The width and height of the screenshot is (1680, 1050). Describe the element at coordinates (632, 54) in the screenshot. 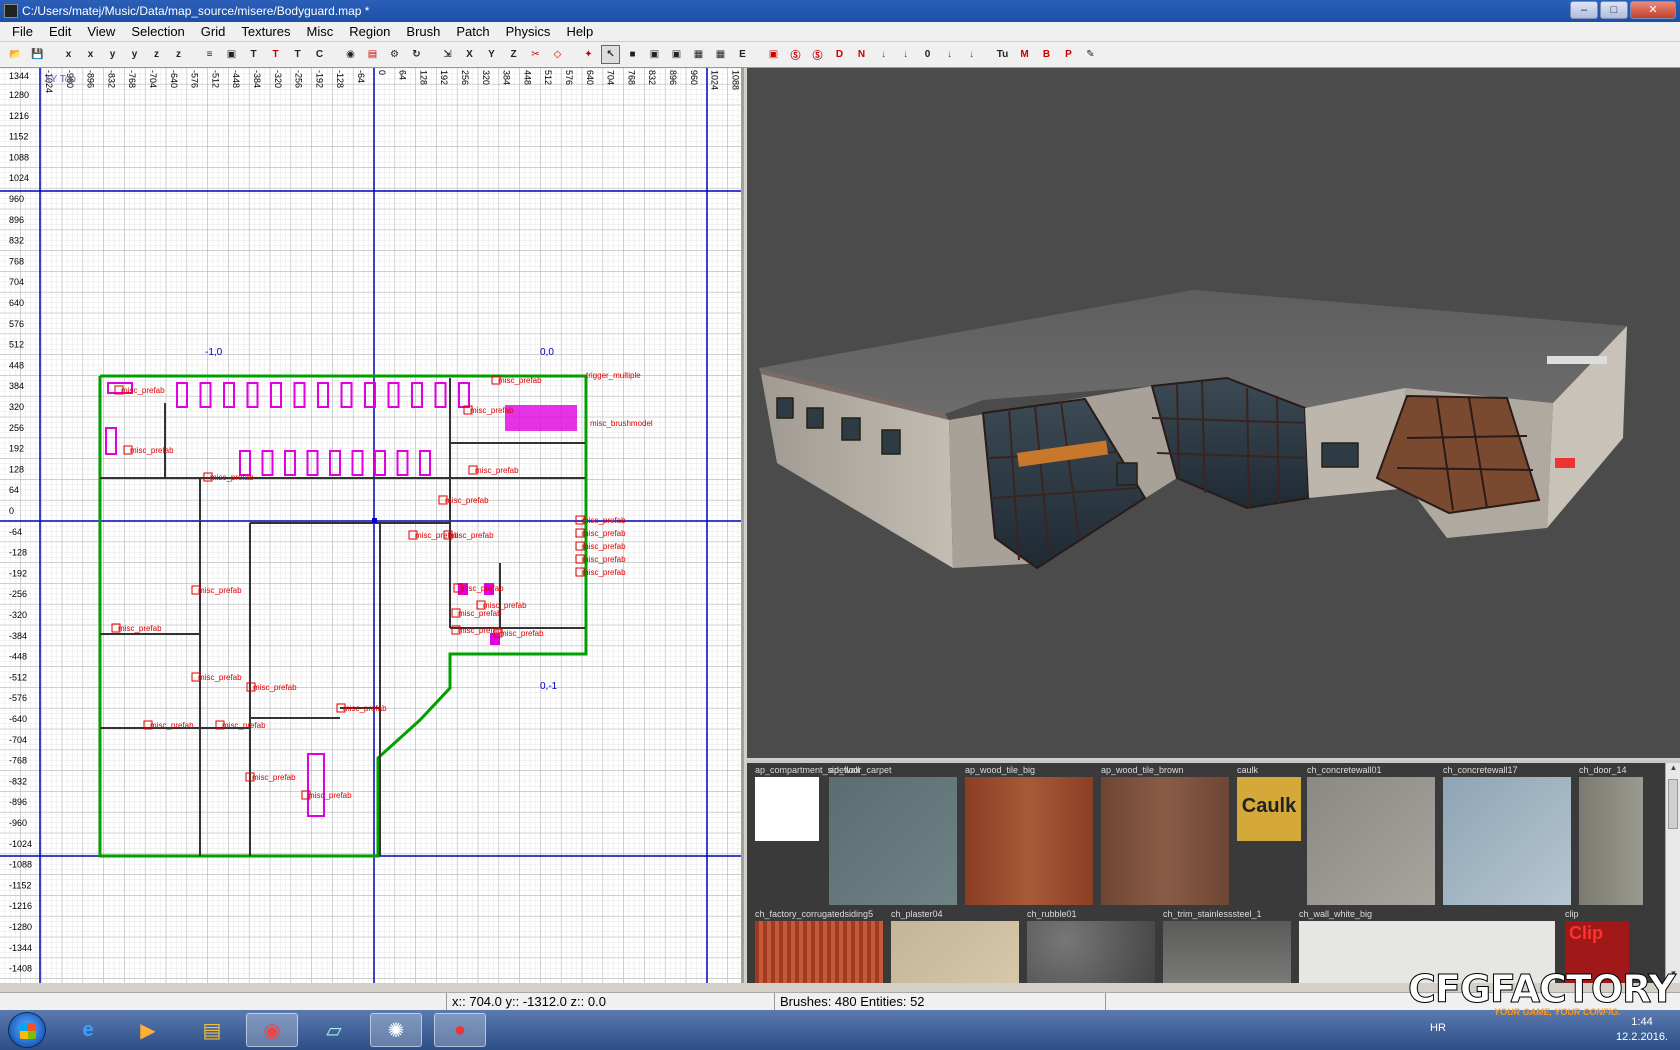

I see `patch-icon: ■` at that location.